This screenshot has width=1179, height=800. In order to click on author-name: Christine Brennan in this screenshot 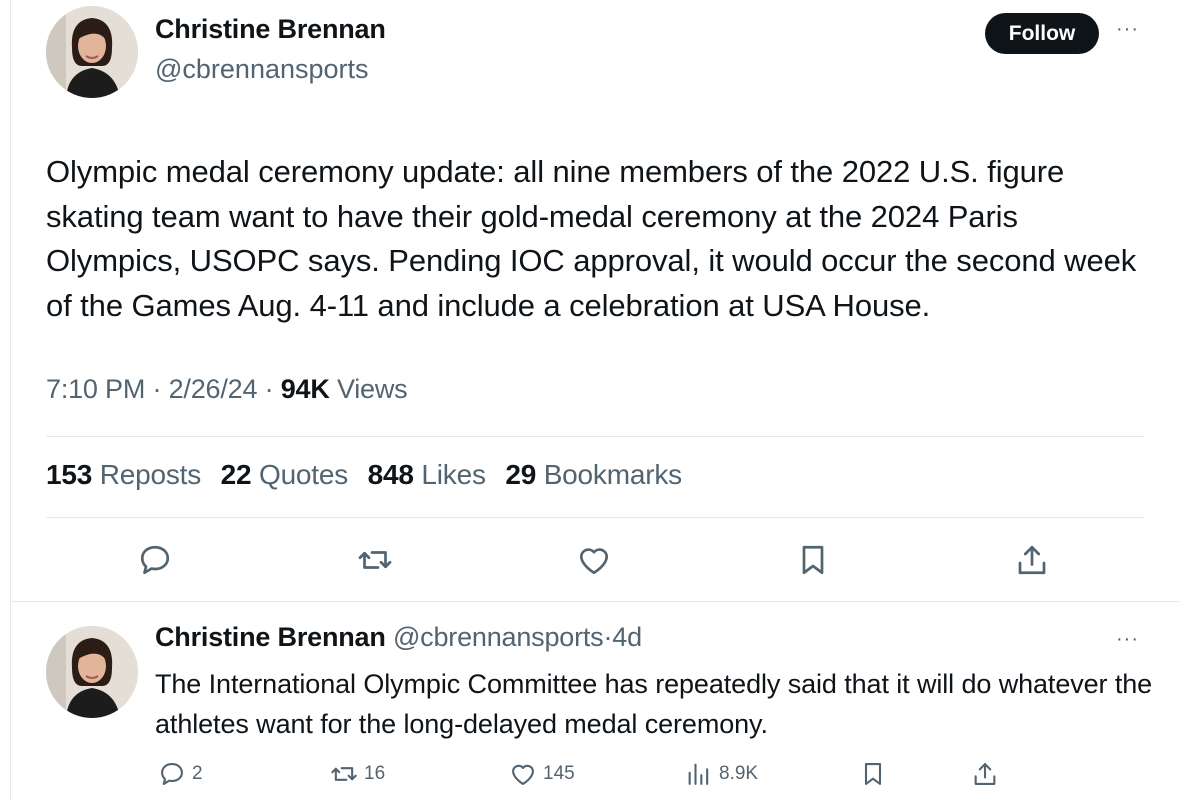, I will do `click(270, 29)`.